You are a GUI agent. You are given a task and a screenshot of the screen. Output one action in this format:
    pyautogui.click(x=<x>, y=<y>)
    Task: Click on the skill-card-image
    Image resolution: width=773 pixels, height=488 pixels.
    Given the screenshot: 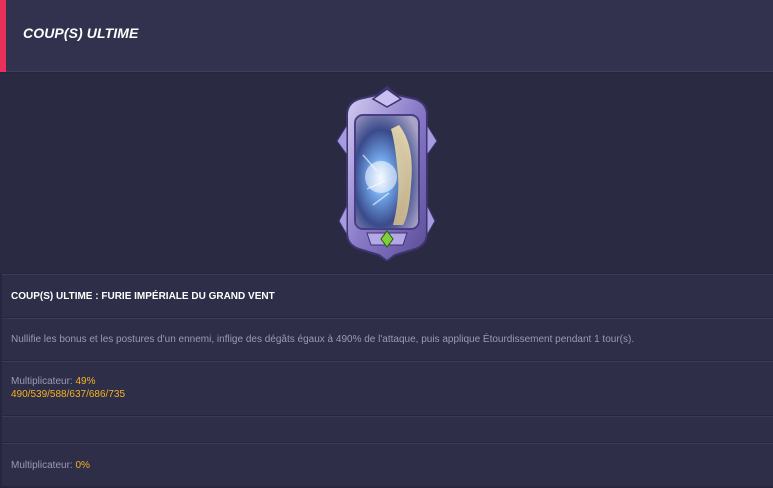 What is the action you would take?
    pyautogui.click(x=387, y=174)
    